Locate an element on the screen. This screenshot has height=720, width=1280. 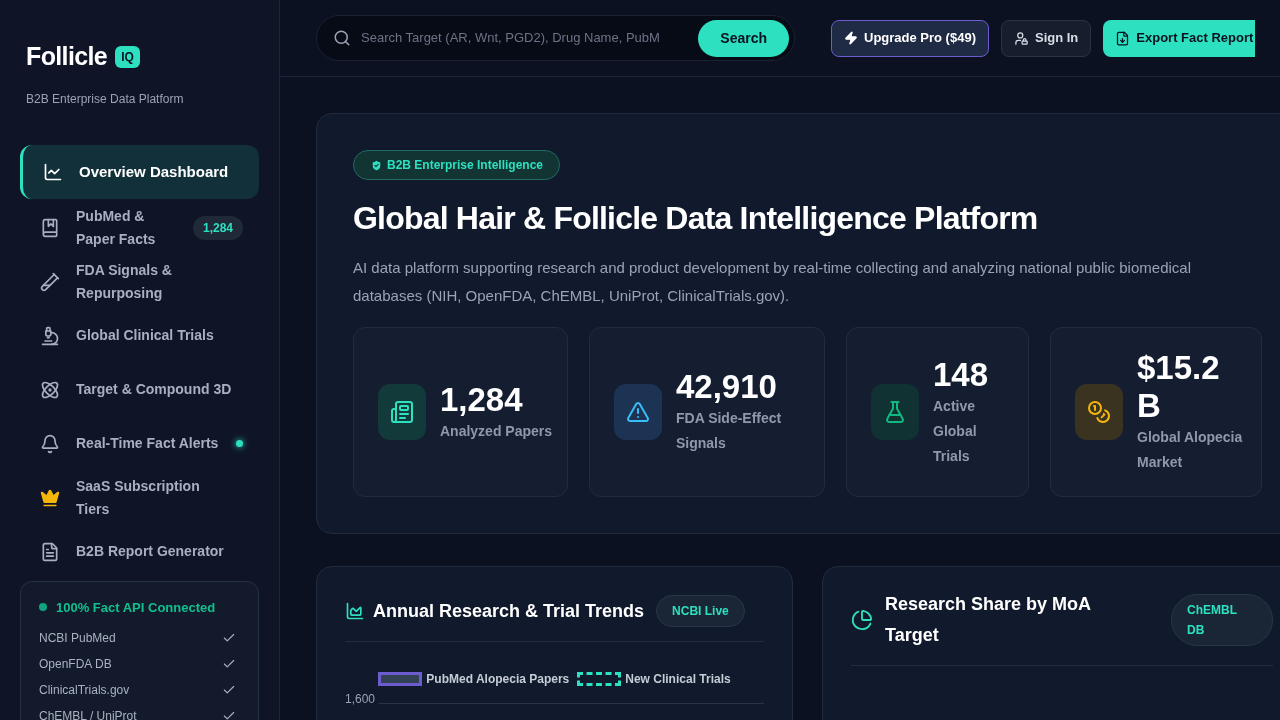
brand-subtitle: B2B Enterprise Data Platform is located at coordinates (105, 99).